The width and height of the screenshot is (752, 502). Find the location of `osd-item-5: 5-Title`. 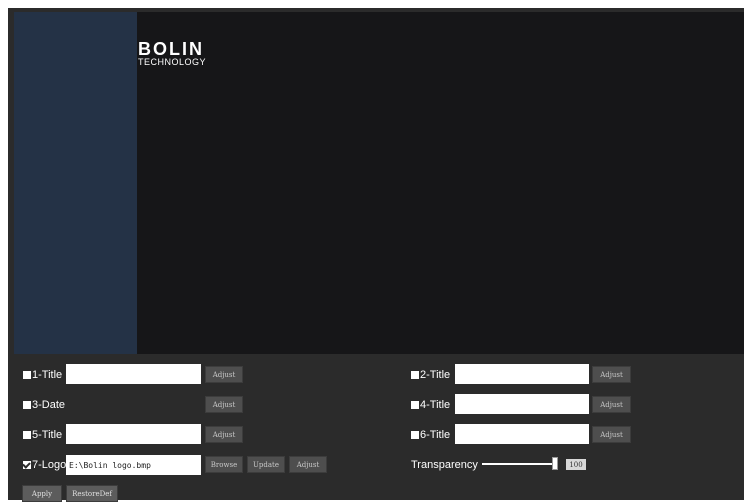

osd-item-5: 5-Title is located at coordinates (42, 435).